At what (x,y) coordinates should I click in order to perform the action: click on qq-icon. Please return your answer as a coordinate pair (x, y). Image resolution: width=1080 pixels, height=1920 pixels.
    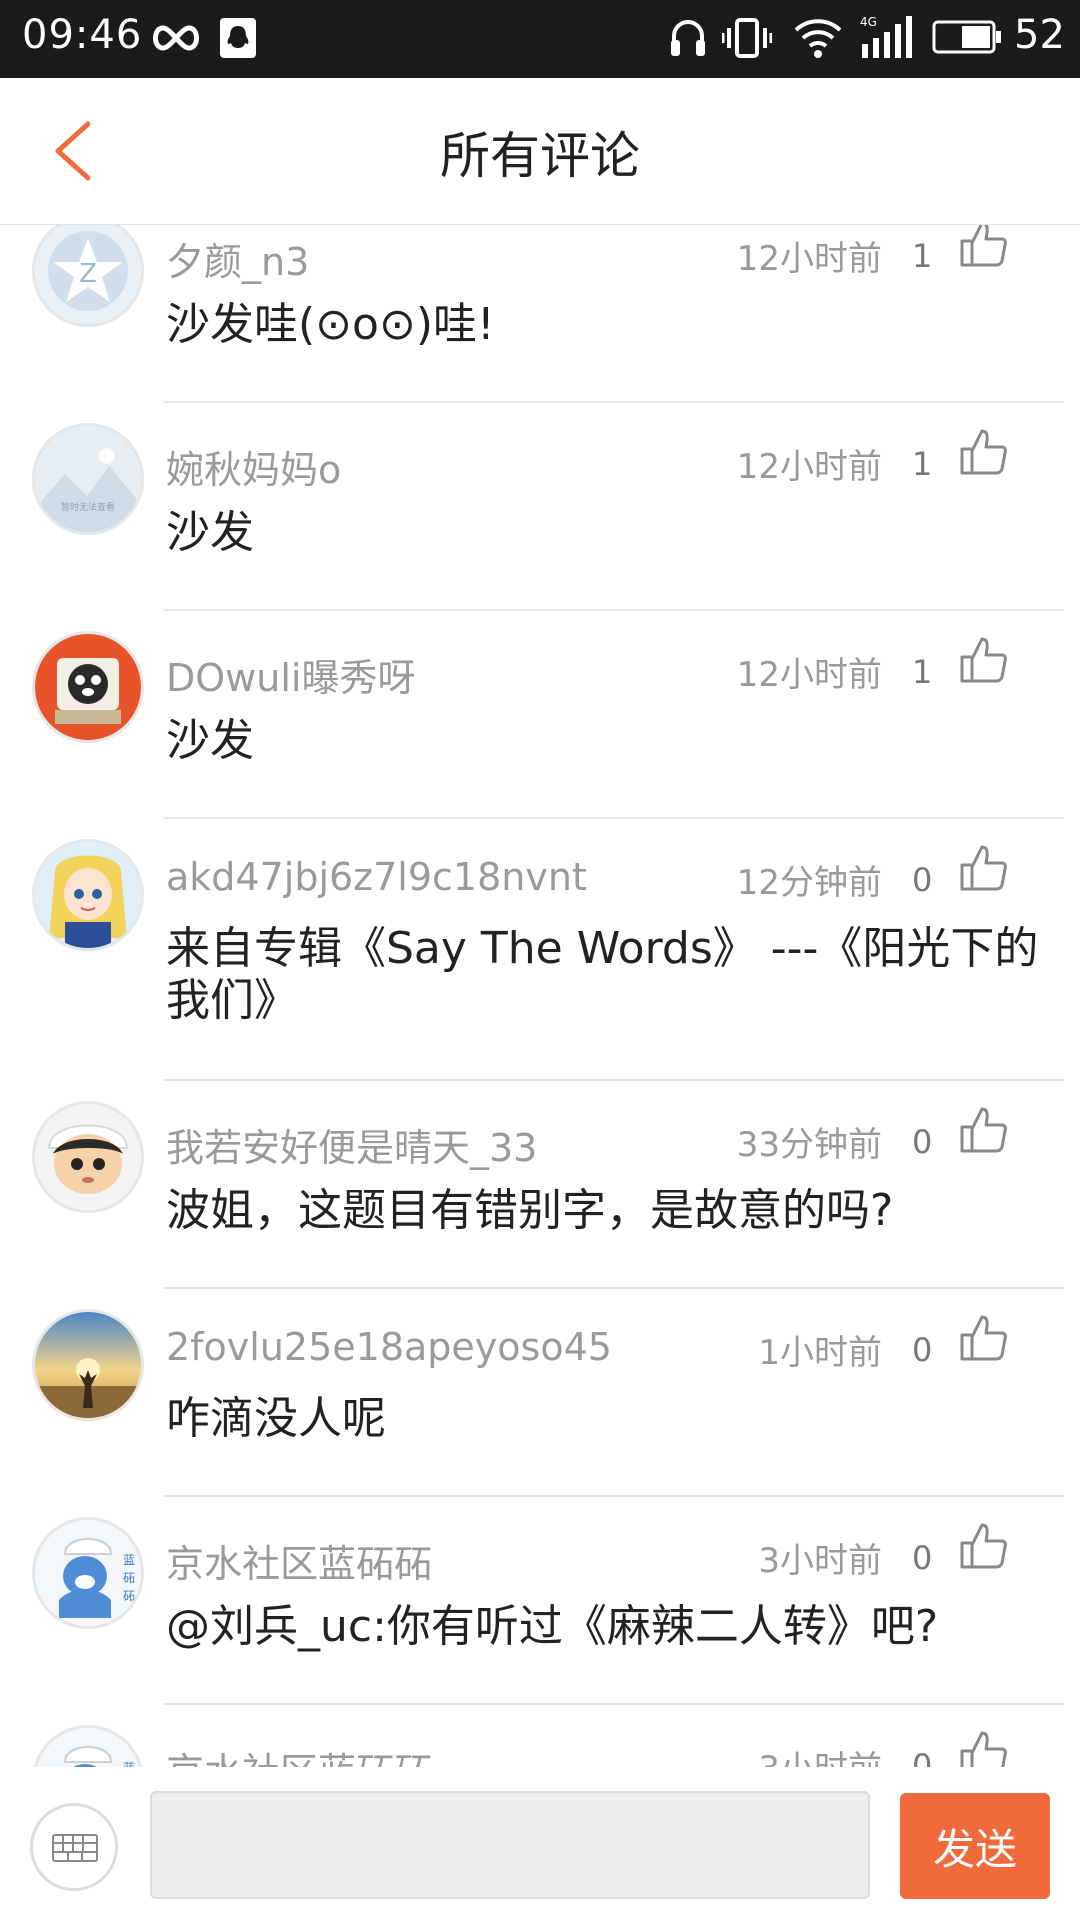
    Looking at the image, I should click on (238, 40).